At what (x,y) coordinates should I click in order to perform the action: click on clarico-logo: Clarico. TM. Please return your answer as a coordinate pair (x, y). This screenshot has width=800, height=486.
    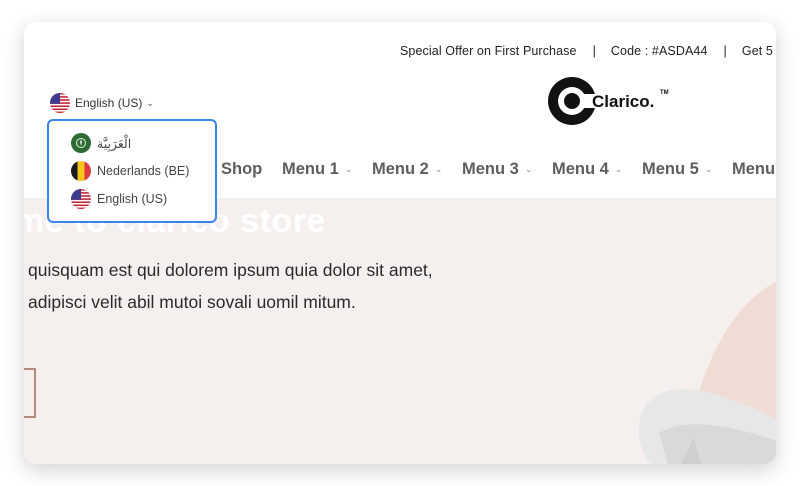
    Looking at the image, I should click on (610, 101).